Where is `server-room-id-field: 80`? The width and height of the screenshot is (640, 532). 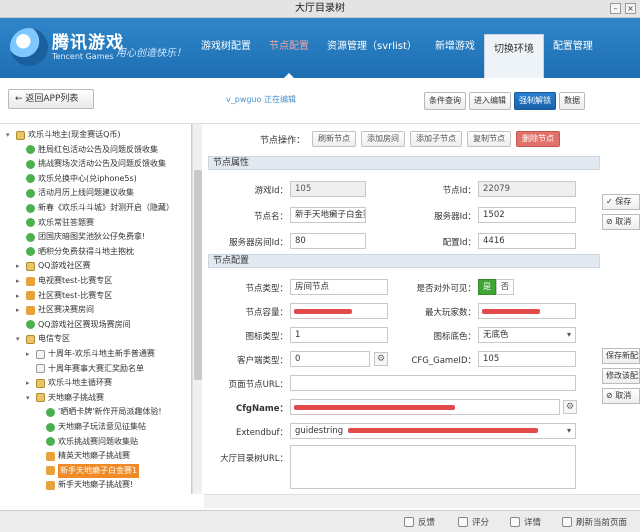 server-room-id-field: 80 is located at coordinates (328, 241).